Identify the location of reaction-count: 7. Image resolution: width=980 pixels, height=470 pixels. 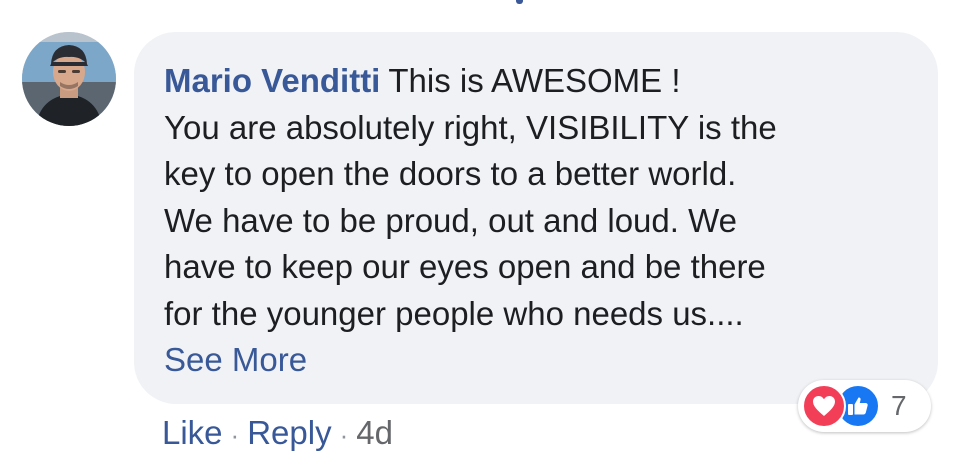
(899, 405).